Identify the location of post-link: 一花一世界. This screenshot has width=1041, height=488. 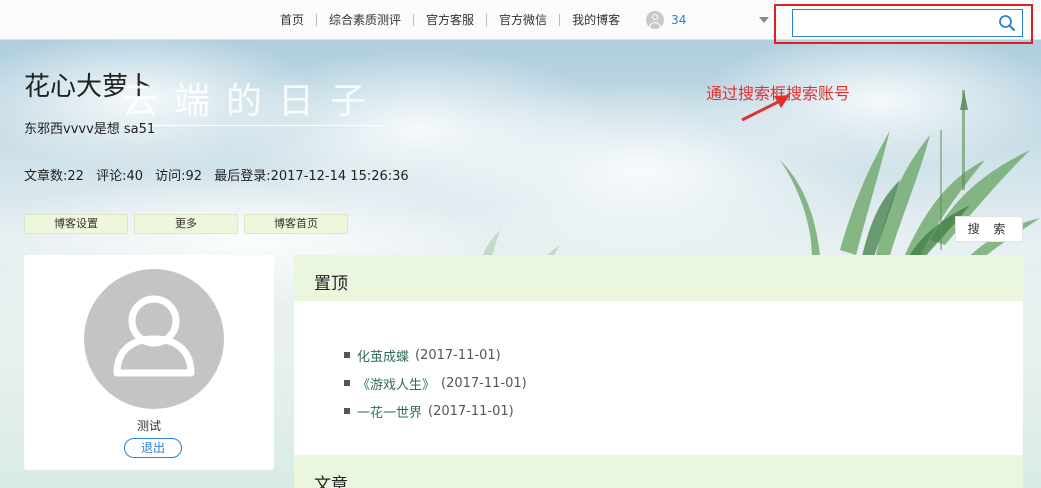
(389, 411).